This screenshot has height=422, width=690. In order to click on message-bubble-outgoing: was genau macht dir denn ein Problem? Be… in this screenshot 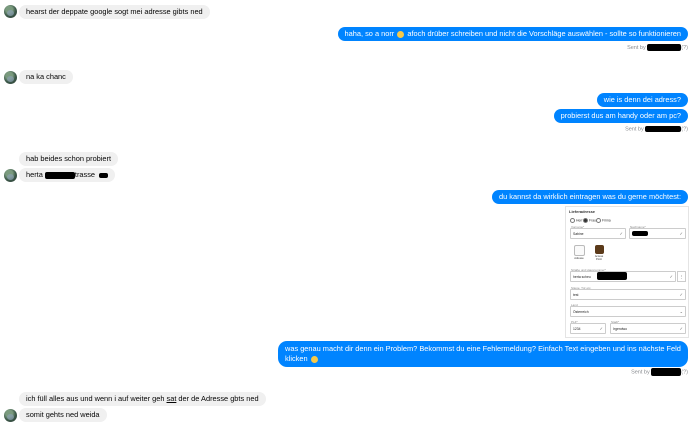, I will do `click(483, 354)`.